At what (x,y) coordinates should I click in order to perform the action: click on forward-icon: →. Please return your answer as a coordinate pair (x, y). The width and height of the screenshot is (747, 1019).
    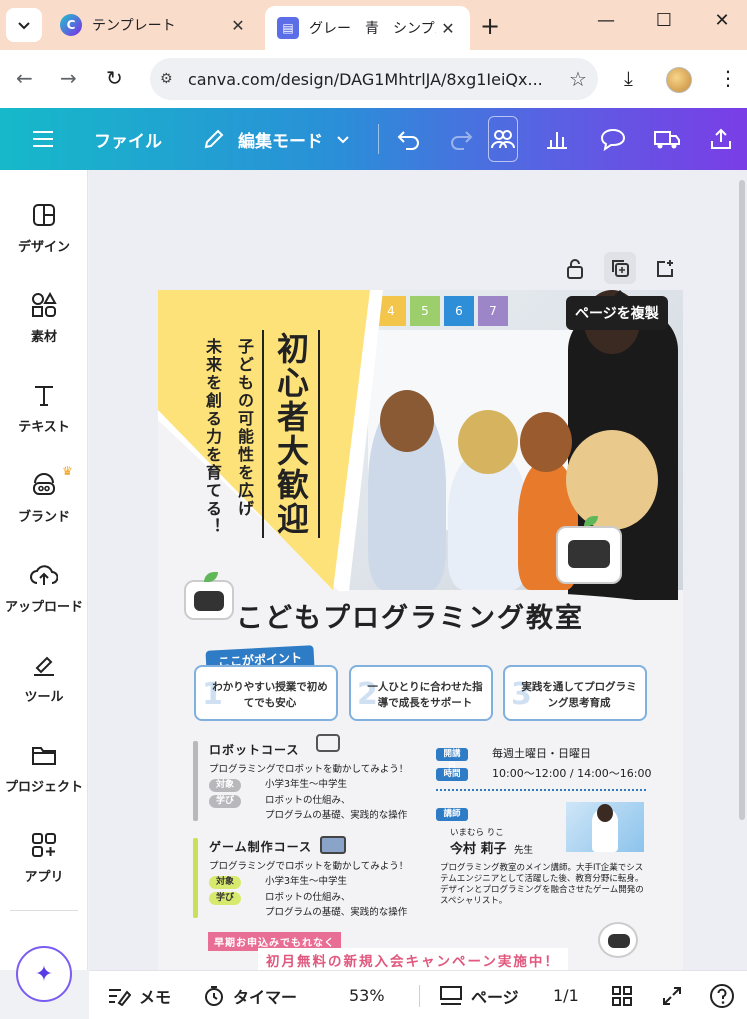
    Looking at the image, I should click on (68, 78).